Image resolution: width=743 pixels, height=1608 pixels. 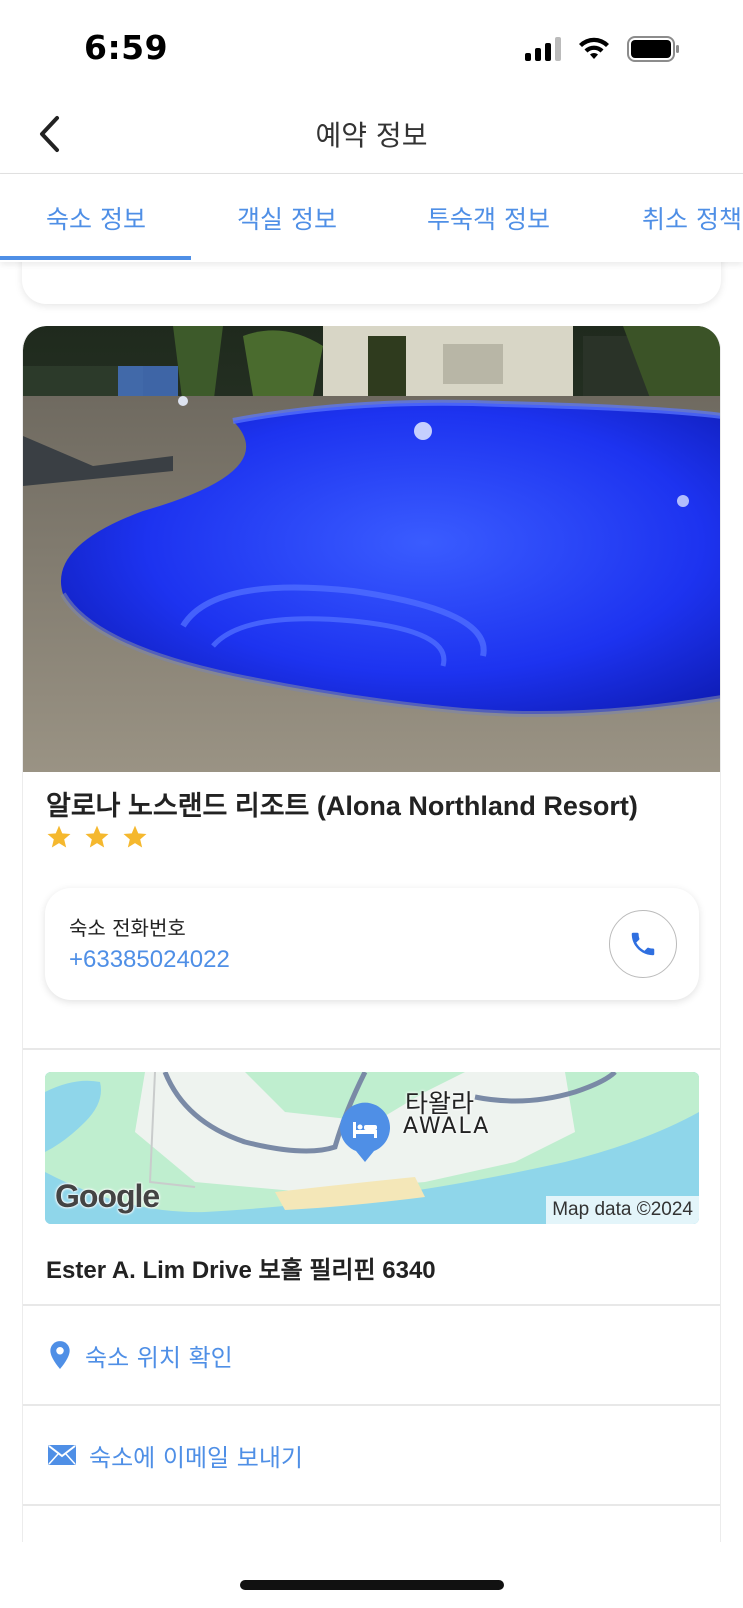 What do you see at coordinates (60, 1355) in the screenshot?
I see `location-pin-icon` at bounding box center [60, 1355].